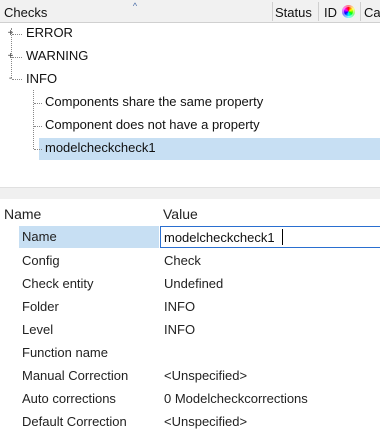 The width and height of the screenshot is (380, 445). What do you see at coordinates (40, 306) in the screenshot?
I see `prop-label: Folder` at bounding box center [40, 306].